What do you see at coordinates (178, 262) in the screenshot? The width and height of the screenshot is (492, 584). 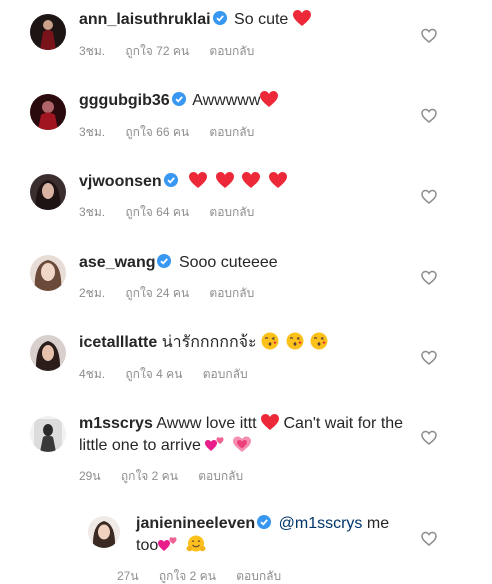 I see `comment-text: ase_wang Sooo cuteeee` at bounding box center [178, 262].